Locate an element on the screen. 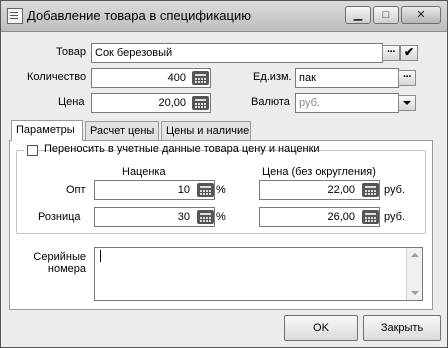 The height and width of the screenshot is (348, 448). price-calculator-icon is located at coordinates (200, 103).